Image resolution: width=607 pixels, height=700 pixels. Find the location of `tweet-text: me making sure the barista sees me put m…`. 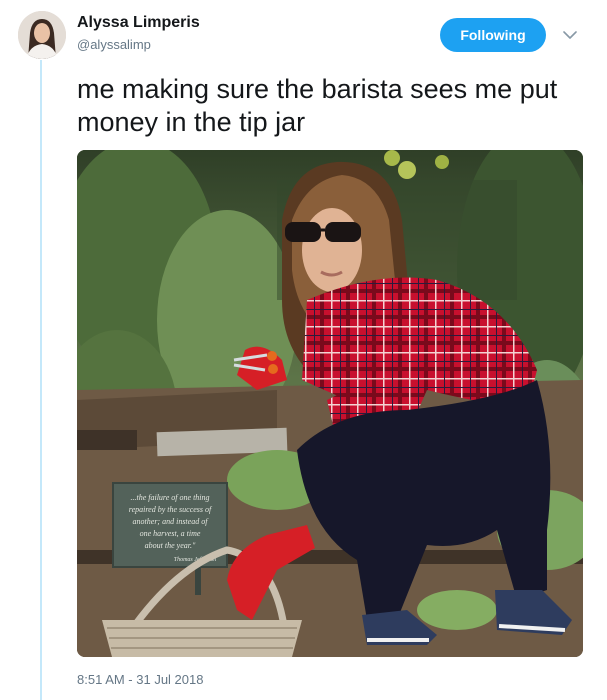

tweet-text: me making sure the barista sees me put m… is located at coordinates (317, 105).